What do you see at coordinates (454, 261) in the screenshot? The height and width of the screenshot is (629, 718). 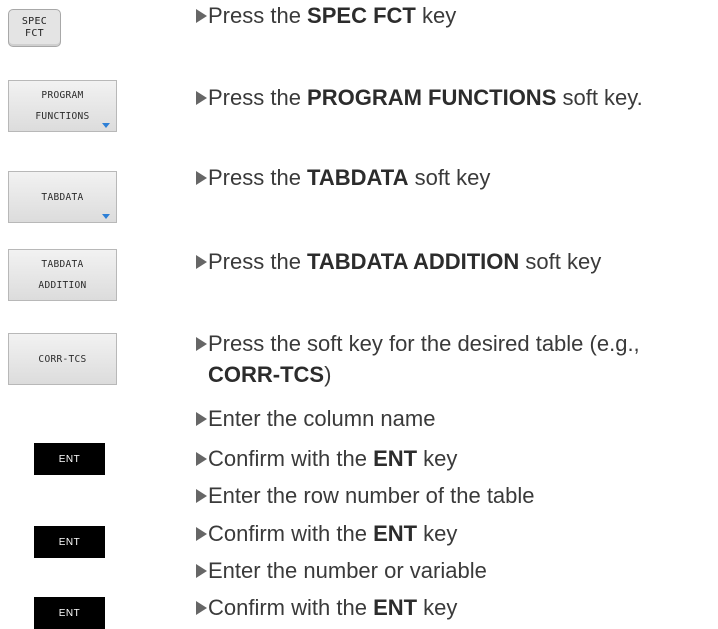 I see `step-press-tabdata-addition: Press the TABDATA ADDITION soft key` at bounding box center [454, 261].